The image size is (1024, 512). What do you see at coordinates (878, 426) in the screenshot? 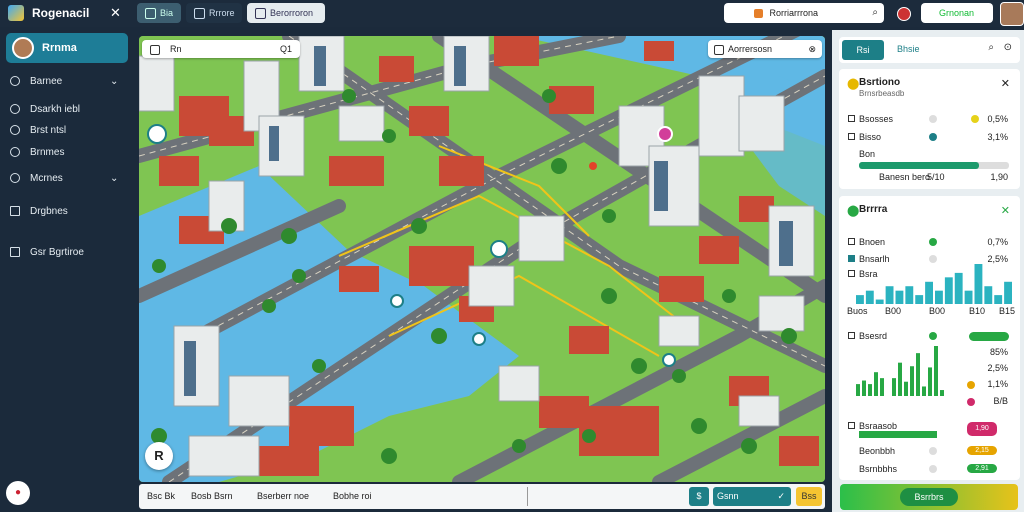
I see `row-label: Bsraasob` at bounding box center [878, 426].